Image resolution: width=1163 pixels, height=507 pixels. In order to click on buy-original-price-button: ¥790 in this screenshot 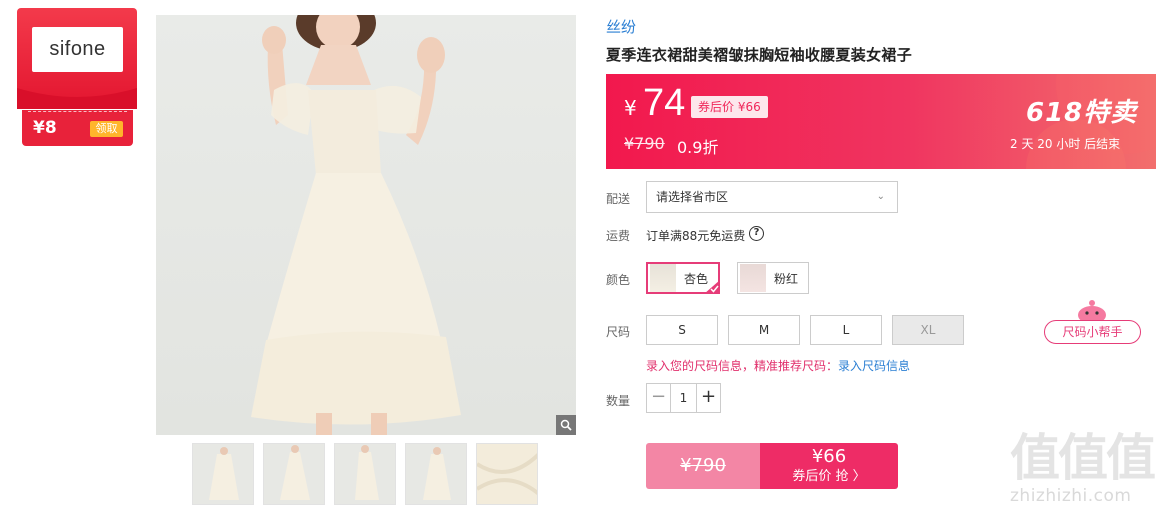, I will do `click(703, 466)`.